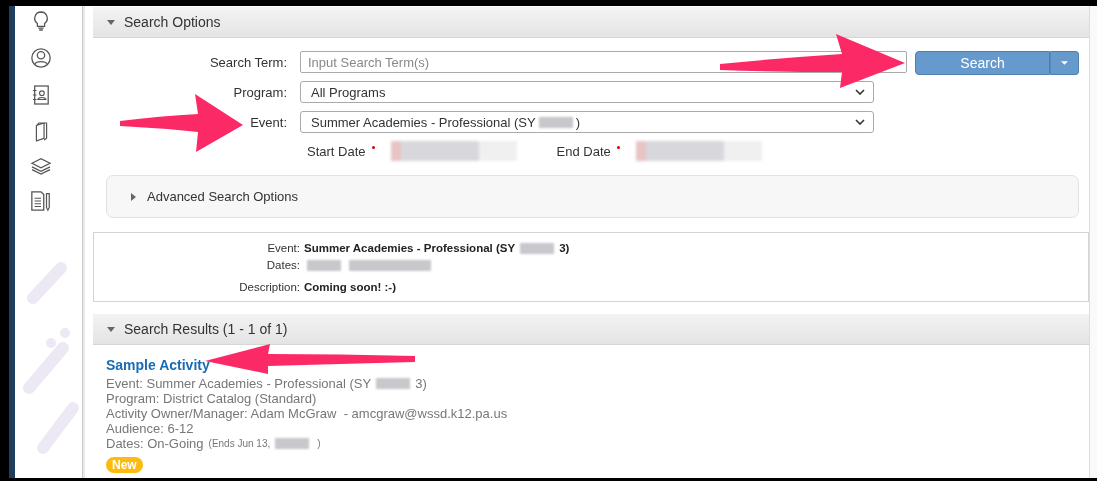  I want to click on text-part: (Ends Jun 13,, so click(239, 444).